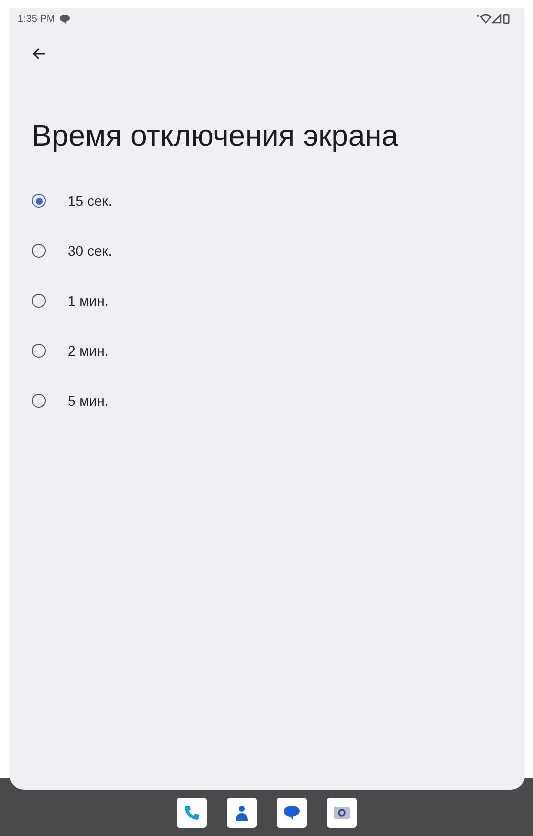  What do you see at coordinates (267, 201) in the screenshot?
I see `radio-option: 15 сек.` at bounding box center [267, 201].